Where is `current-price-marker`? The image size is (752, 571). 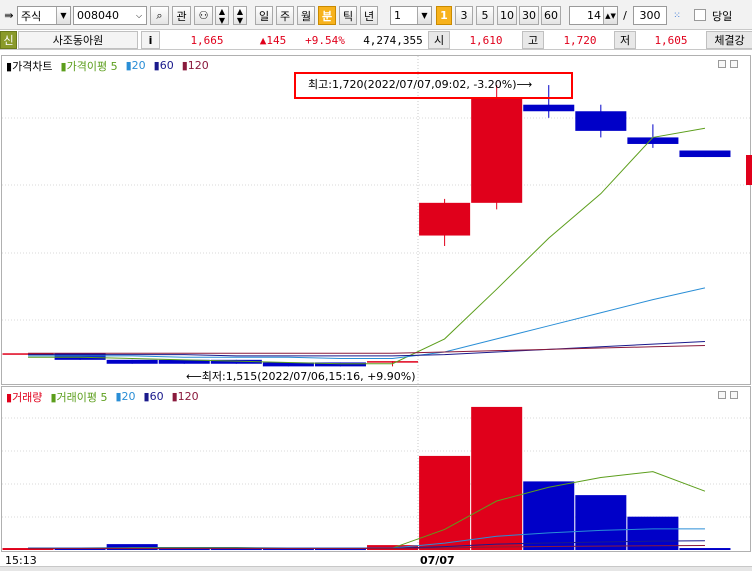
current-price-marker is located at coordinates (749, 170).